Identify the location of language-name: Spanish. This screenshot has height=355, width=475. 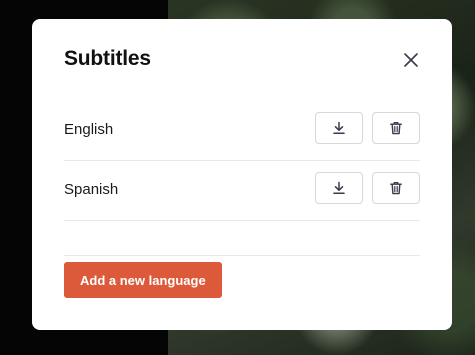
(91, 189).